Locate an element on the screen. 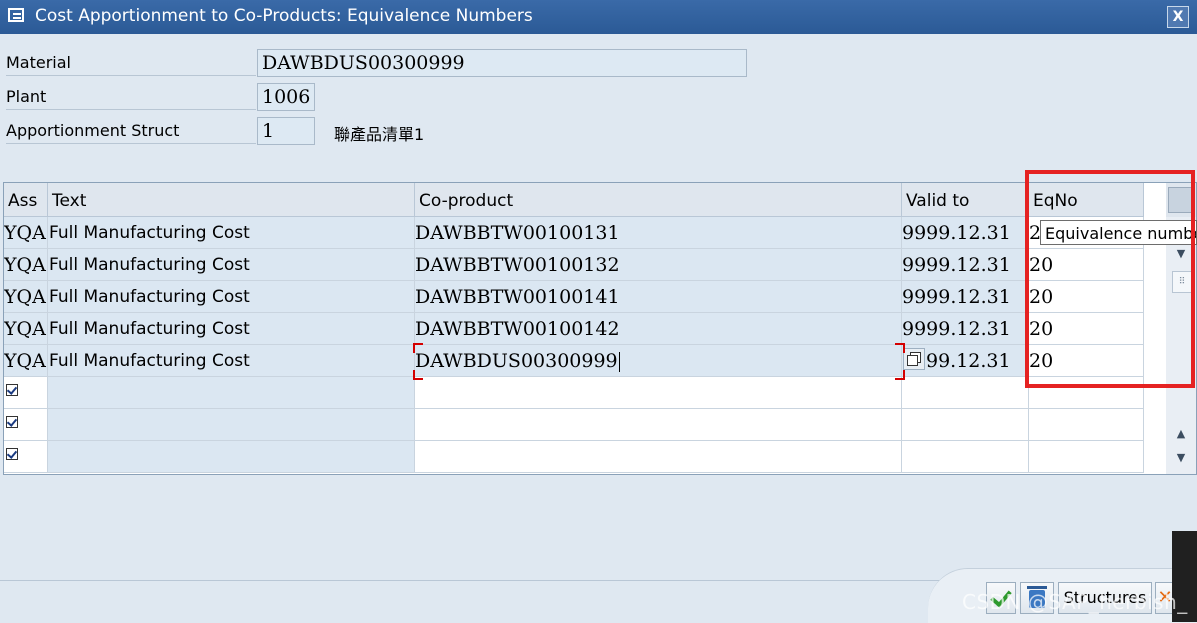 Image resolution: width=1197 pixels, height=623 pixels. apportionment-struct-label: Apportionment Struct is located at coordinates (131, 131).